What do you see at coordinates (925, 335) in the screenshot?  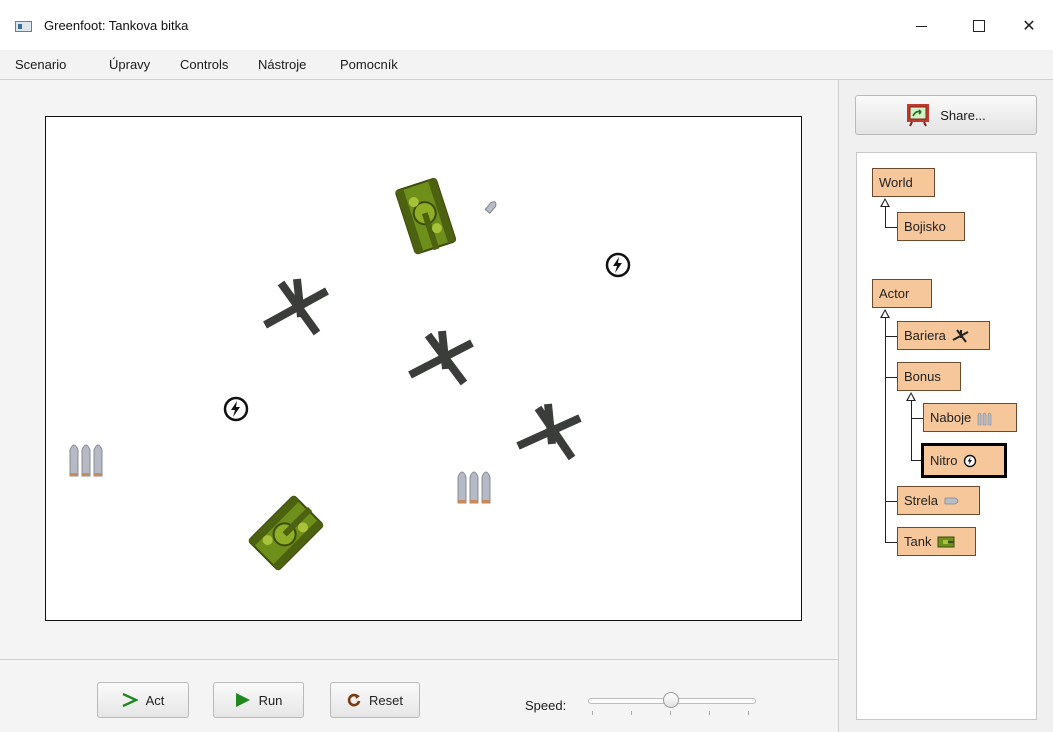 I see `class-label: Bariera` at bounding box center [925, 335].